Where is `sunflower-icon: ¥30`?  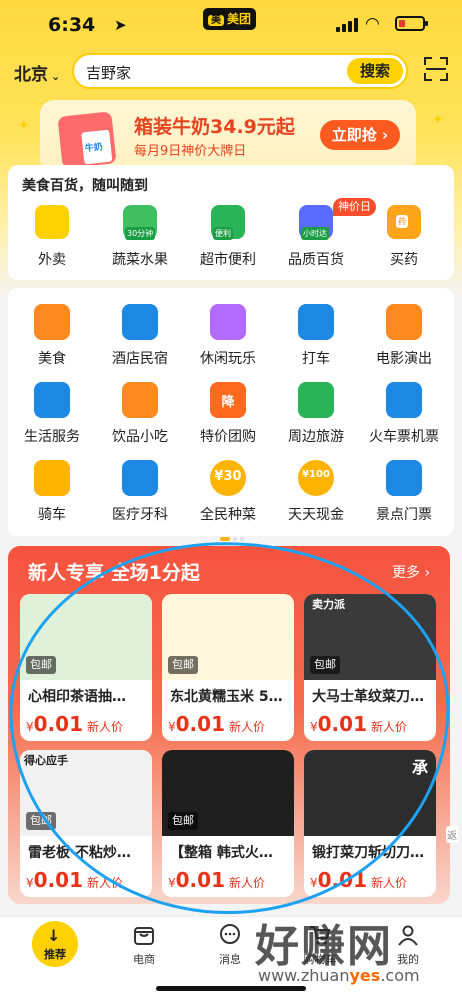 sunflower-icon: ¥30 is located at coordinates (228, 478).